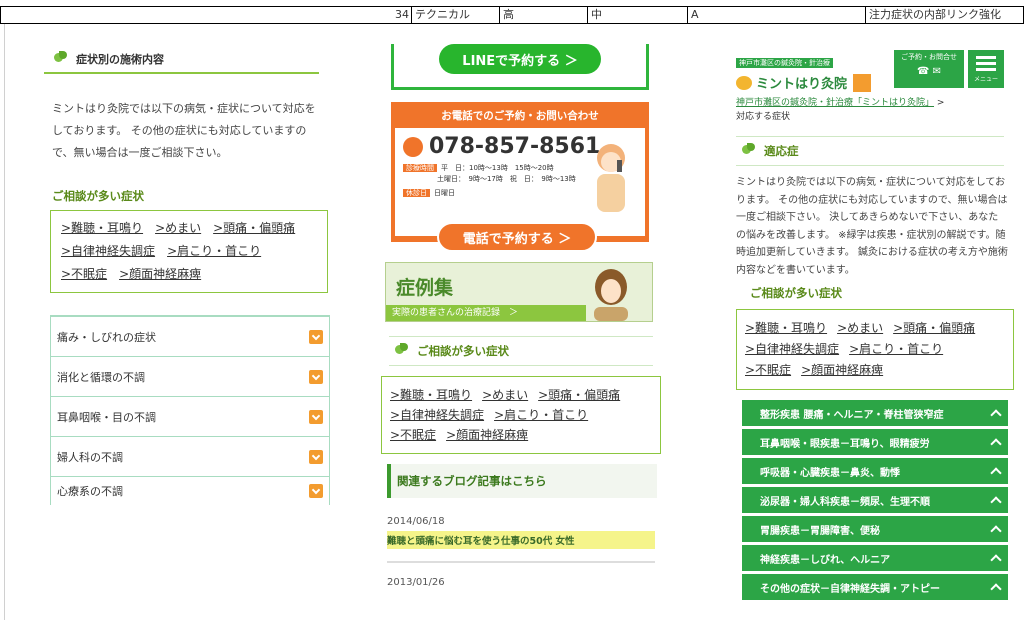 The height and width of the screenshot is (620, 1024). Describe the element at coordinates (4, 322) in the screenshot. I see `sheet-gridline` at that location.